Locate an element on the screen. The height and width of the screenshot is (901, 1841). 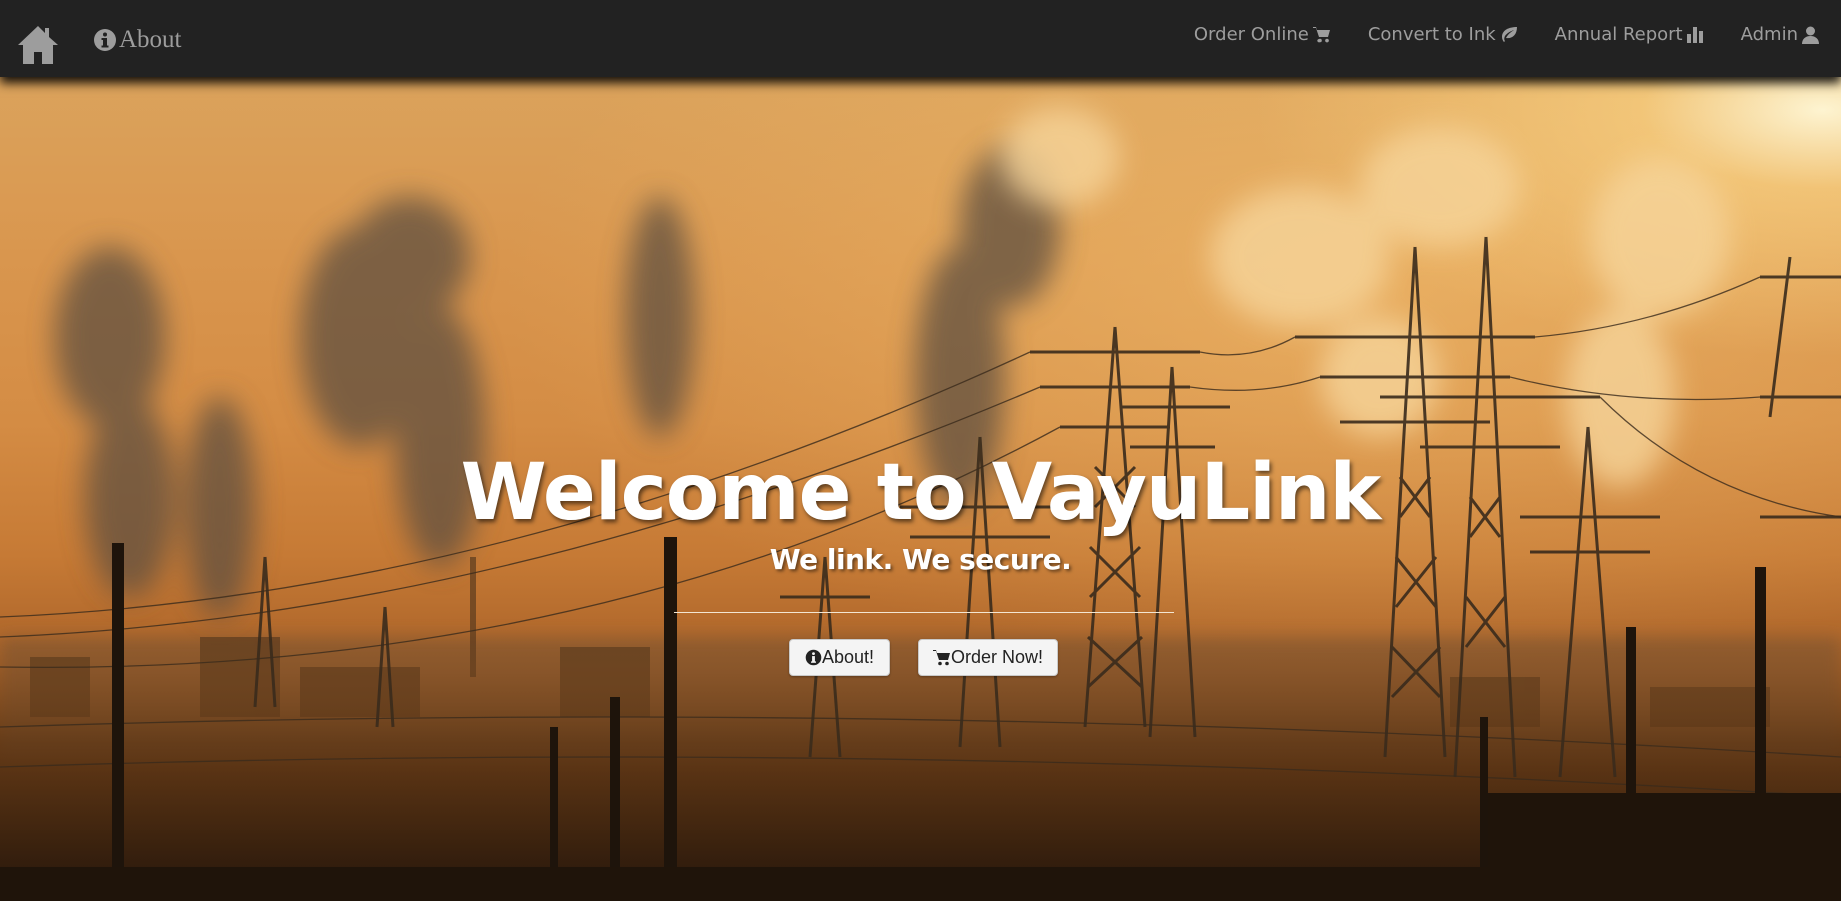
bar-chart-icon is located at coordinates (1694, 34).